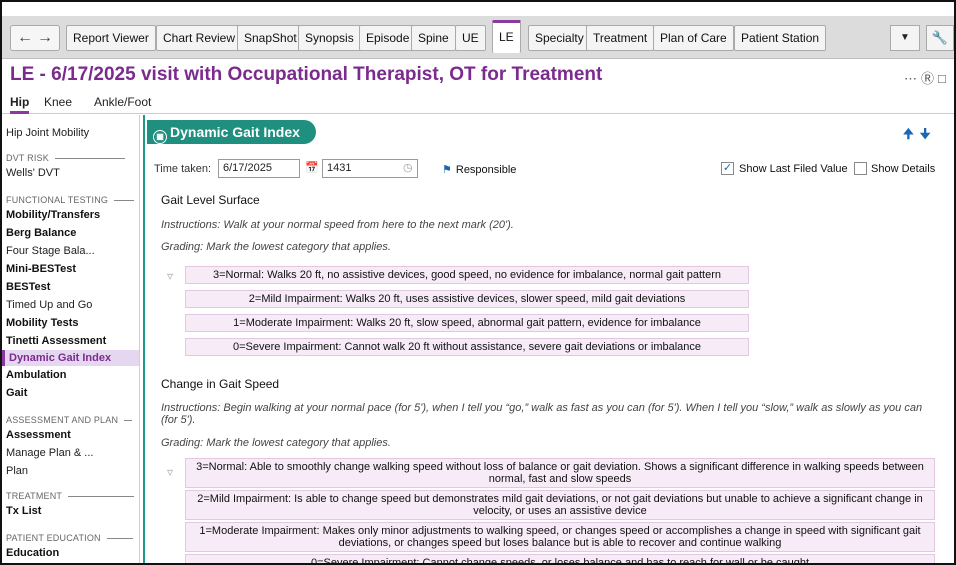  What do you see at coordinates (928, 133) in the screenshot?
I see `arrow-down-icon: 🠋` at bounding box center [928, 133].